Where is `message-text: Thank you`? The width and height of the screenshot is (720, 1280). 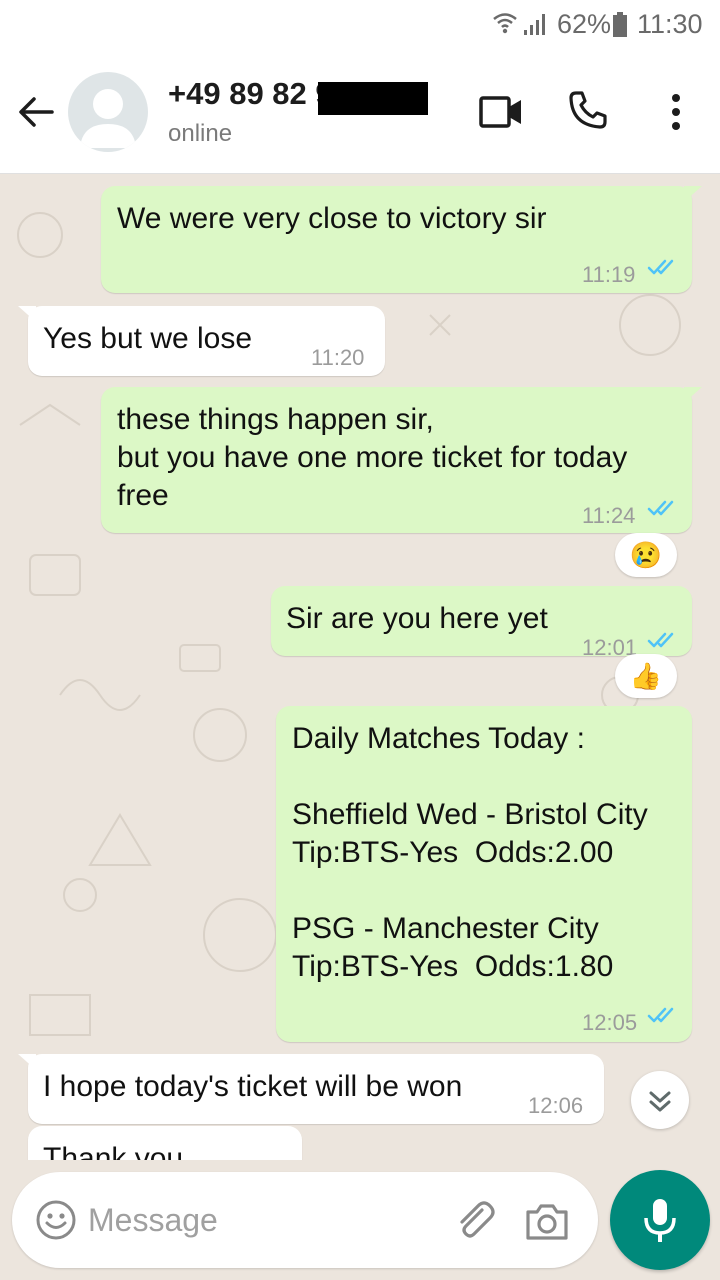 message-text: Thank you is located at coordinates (113, 1151).